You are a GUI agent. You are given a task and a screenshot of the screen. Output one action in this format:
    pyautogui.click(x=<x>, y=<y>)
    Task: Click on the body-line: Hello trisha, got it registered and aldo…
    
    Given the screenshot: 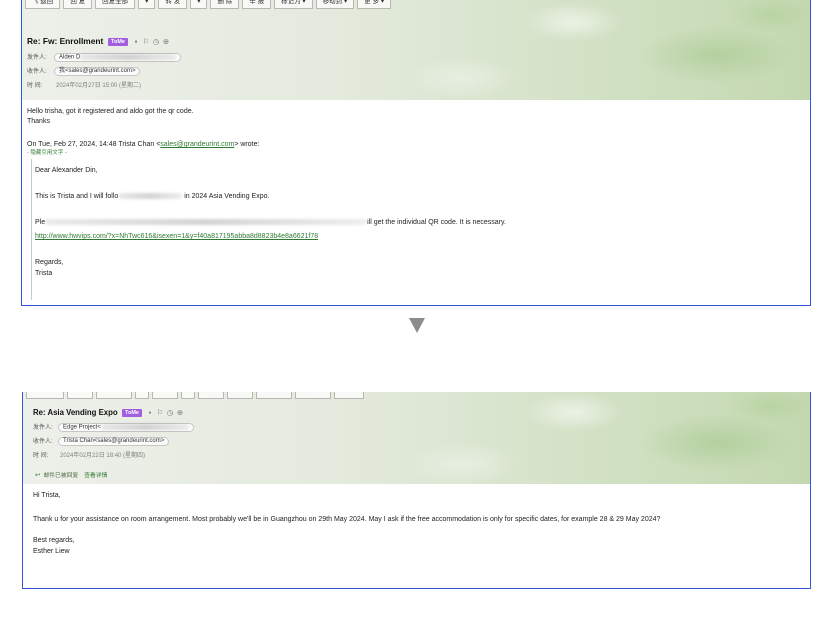 What is the action you would take?
    pyautogui.click(x=110, y=111)
    